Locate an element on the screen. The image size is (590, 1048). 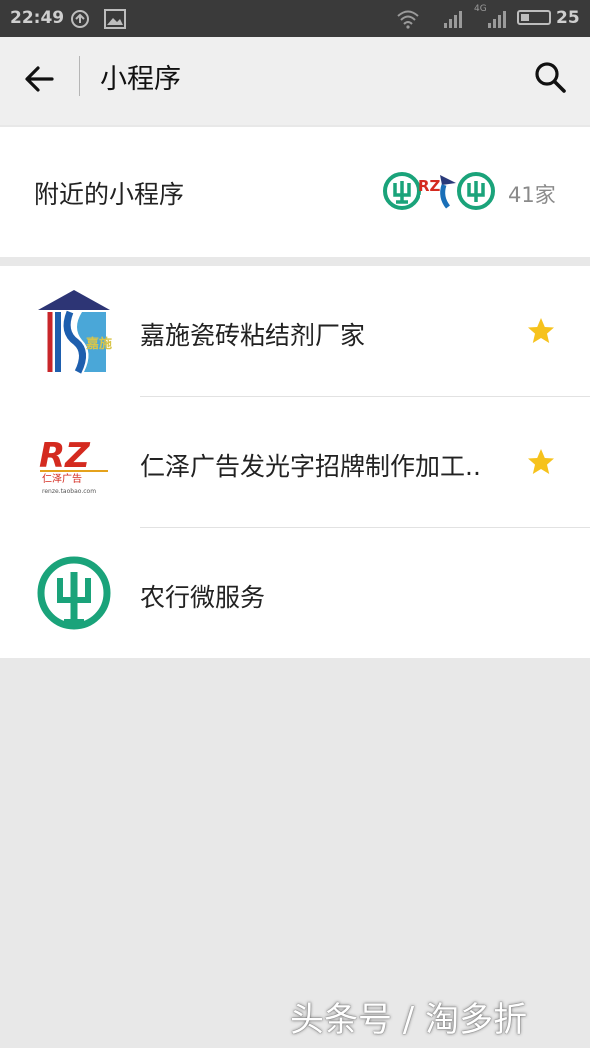
list-item: RZ 仁泽广告 renze.taobao.com 仁泽广告发光字招牌制作加工.. is located at coordinates (295, 462).